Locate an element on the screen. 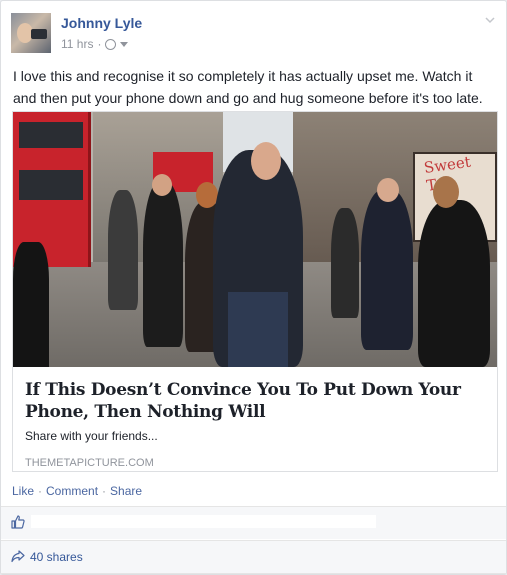 Image resolution: width=507 pixels, height=575 pixels. divider is located at coordinates (253, 573).